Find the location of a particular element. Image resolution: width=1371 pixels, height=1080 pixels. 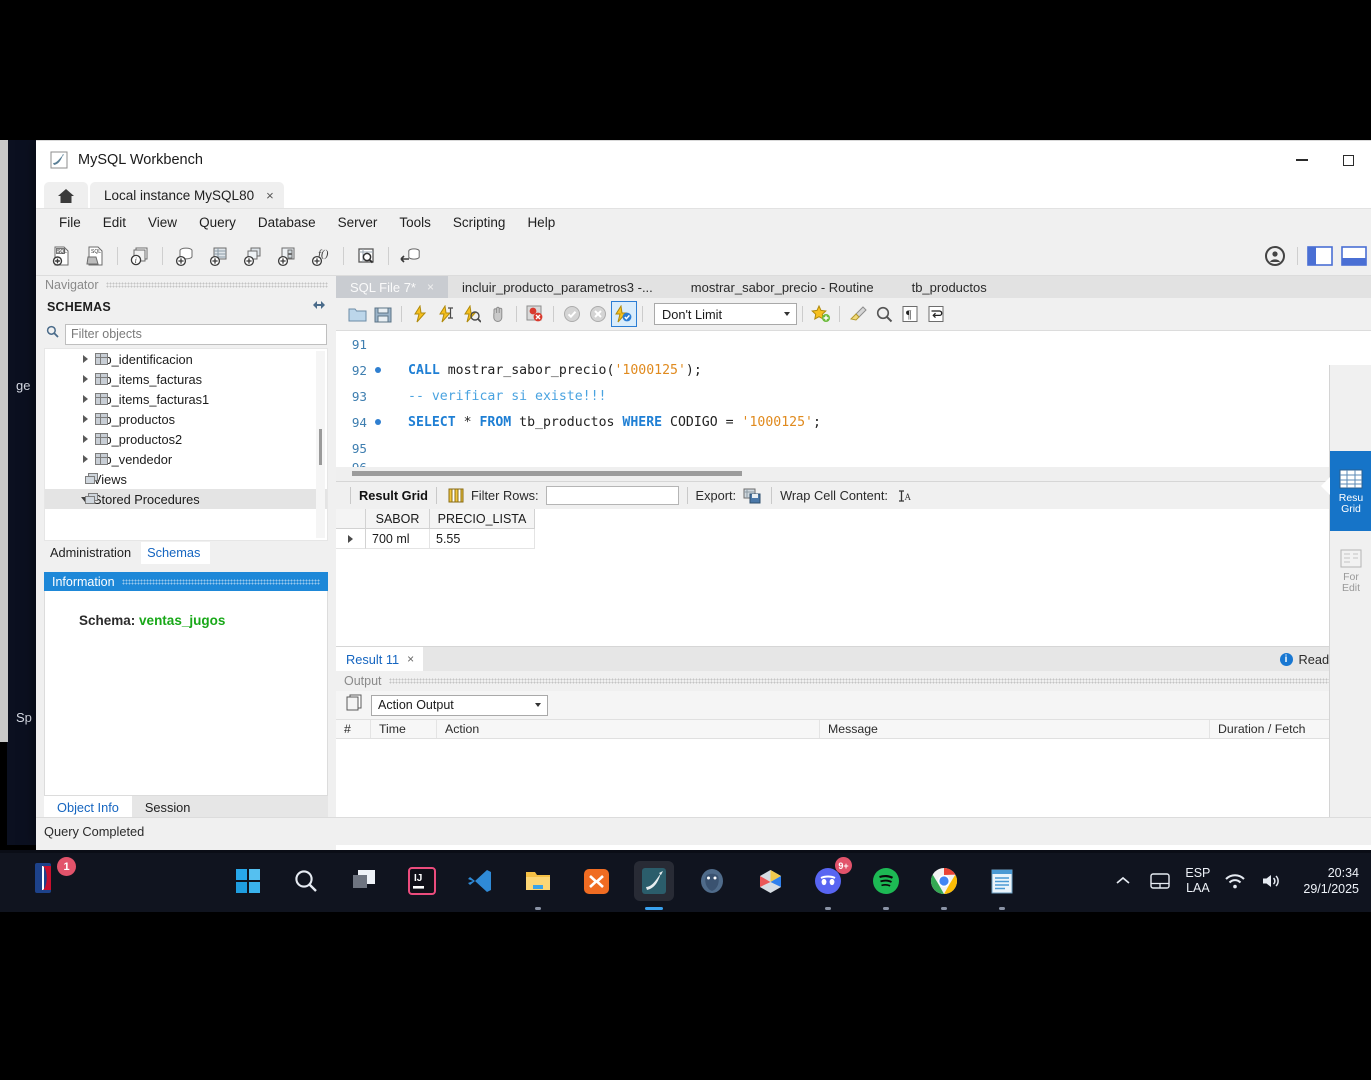

tree-item-stored-procedures: Stored Procedures is located at coordinates (186, 499).